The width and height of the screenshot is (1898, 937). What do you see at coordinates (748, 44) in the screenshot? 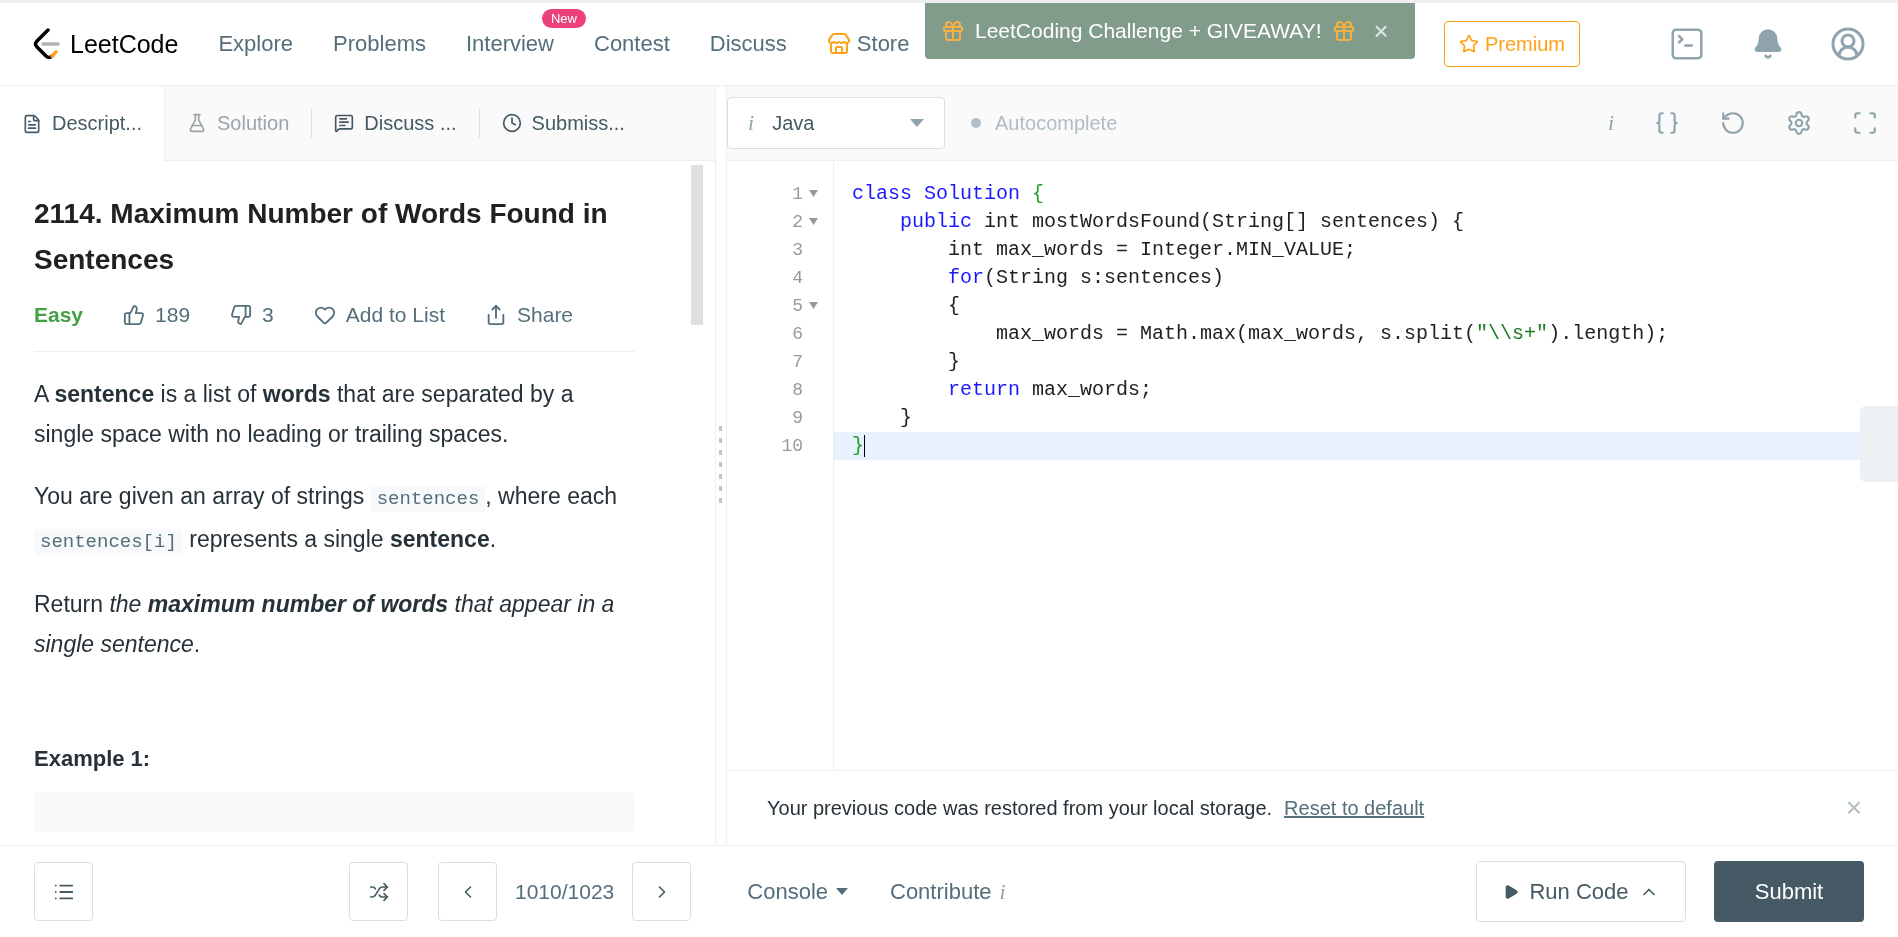
I see `nav-link: Discuss` at bounding box center [748, 44].